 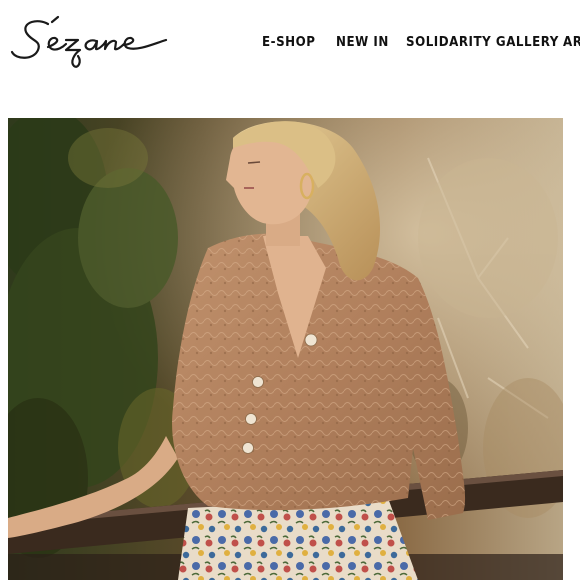 What do you see at coordinates (482, 42) in the screenshot?
I see `nav-item-solidarity-gallery: SOLIDARITY GALLERY` at bounding box center [482, 42].